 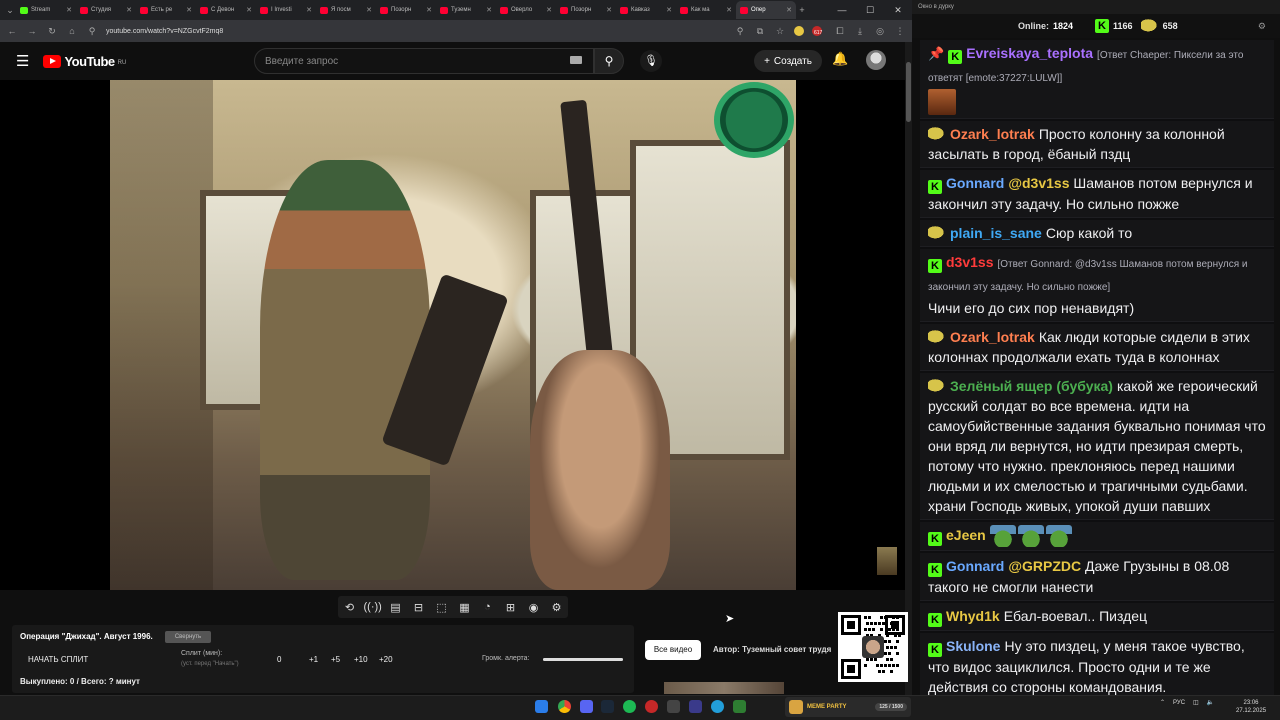 I want to click on browser-tab: Позорн ✕, so click(x=406, y=10).